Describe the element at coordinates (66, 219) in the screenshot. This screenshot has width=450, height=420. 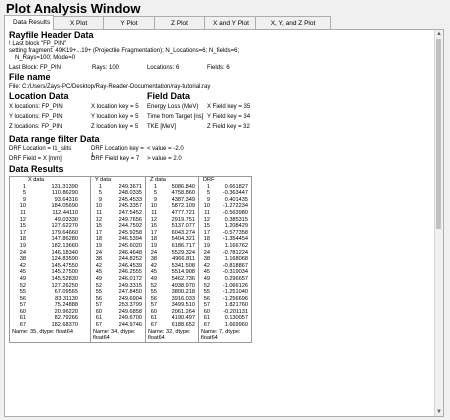
I see `row-value: 49.03330` at that location.